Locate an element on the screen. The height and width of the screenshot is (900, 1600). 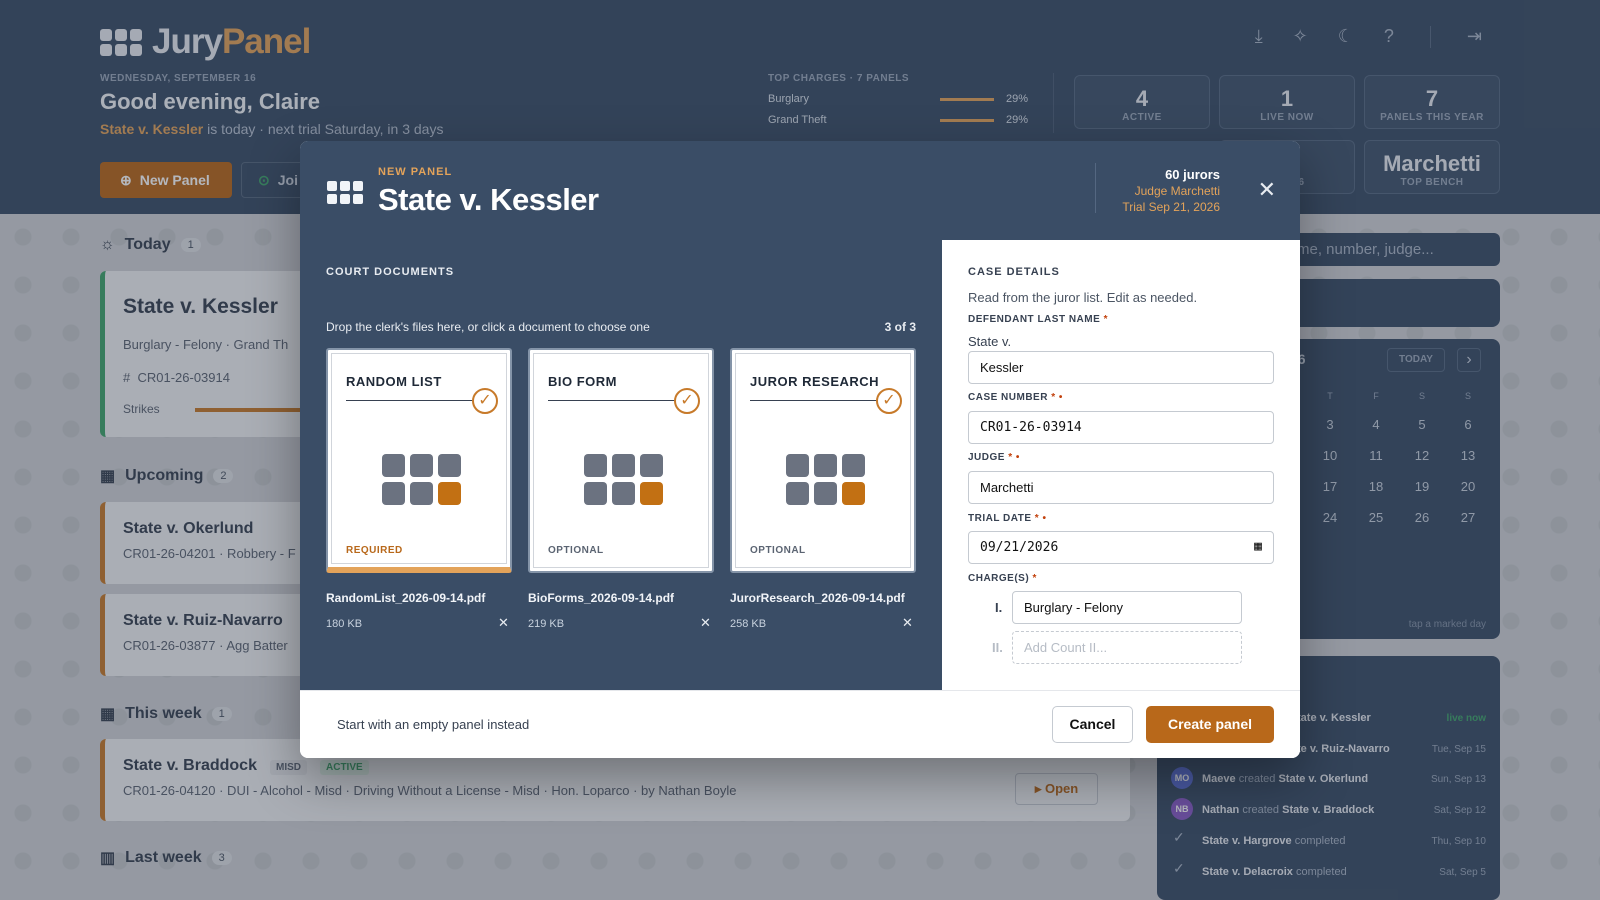
defendant-prefix: State v. is located at coordinates (990, 341).